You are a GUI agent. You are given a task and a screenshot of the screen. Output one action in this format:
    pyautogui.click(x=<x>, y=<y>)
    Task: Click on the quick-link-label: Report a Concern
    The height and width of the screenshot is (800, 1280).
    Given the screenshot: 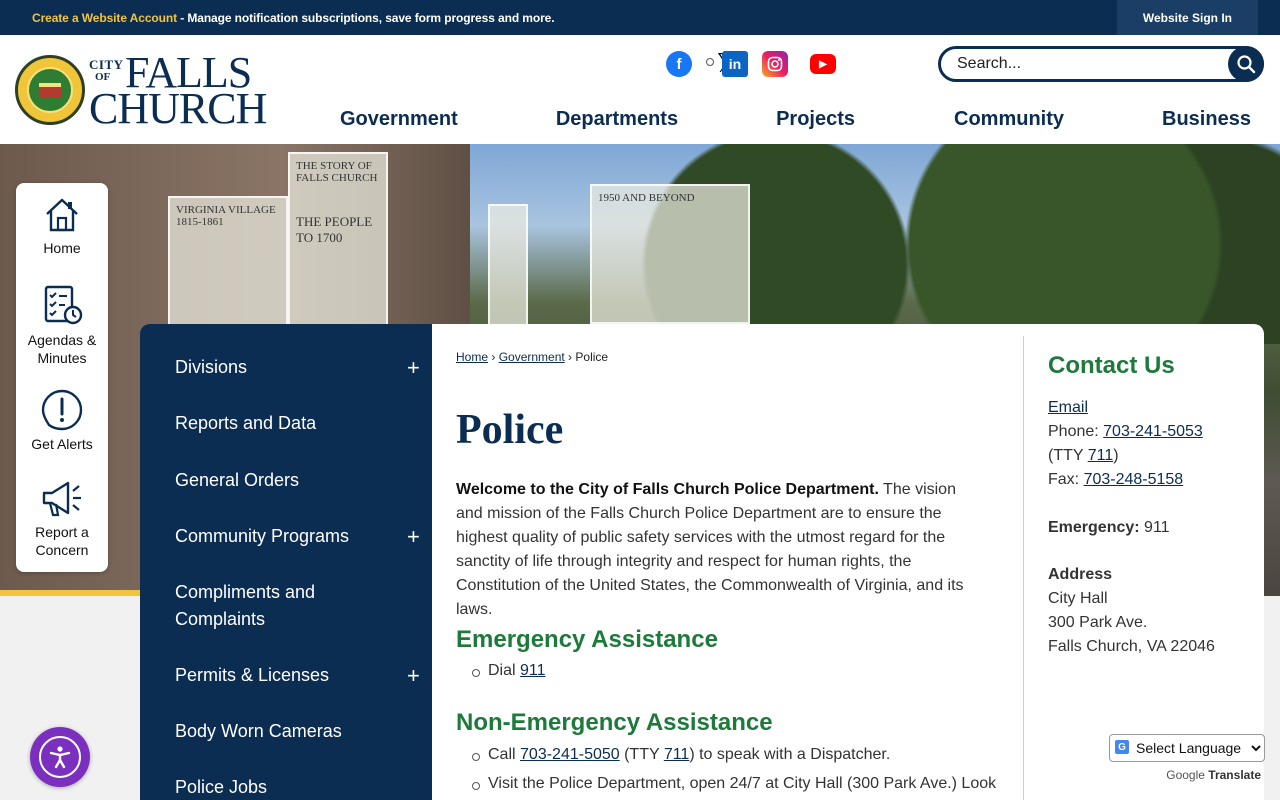 What is the action you would take?
    pyautogui.click(x=62, y=541)
    